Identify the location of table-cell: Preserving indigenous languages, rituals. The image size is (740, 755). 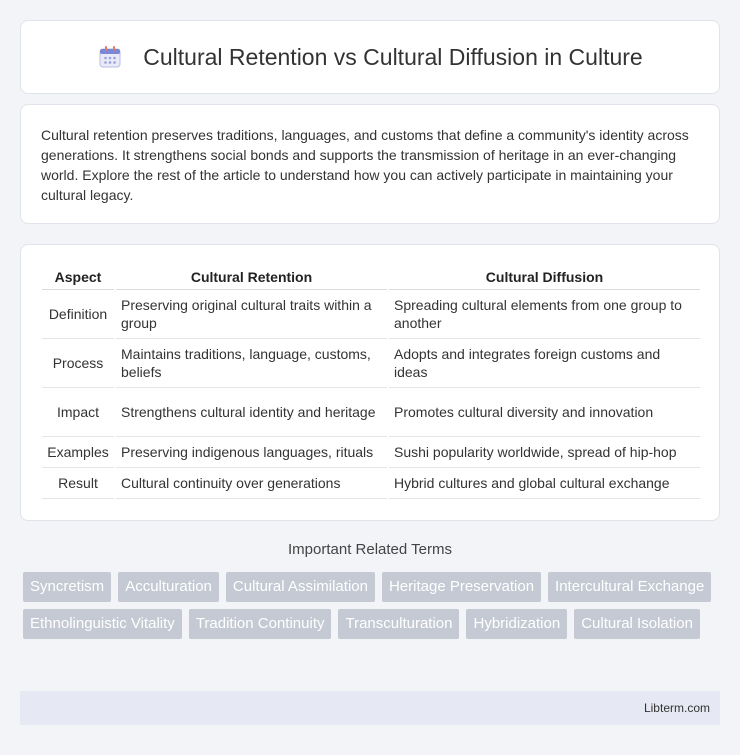
(251, 452).